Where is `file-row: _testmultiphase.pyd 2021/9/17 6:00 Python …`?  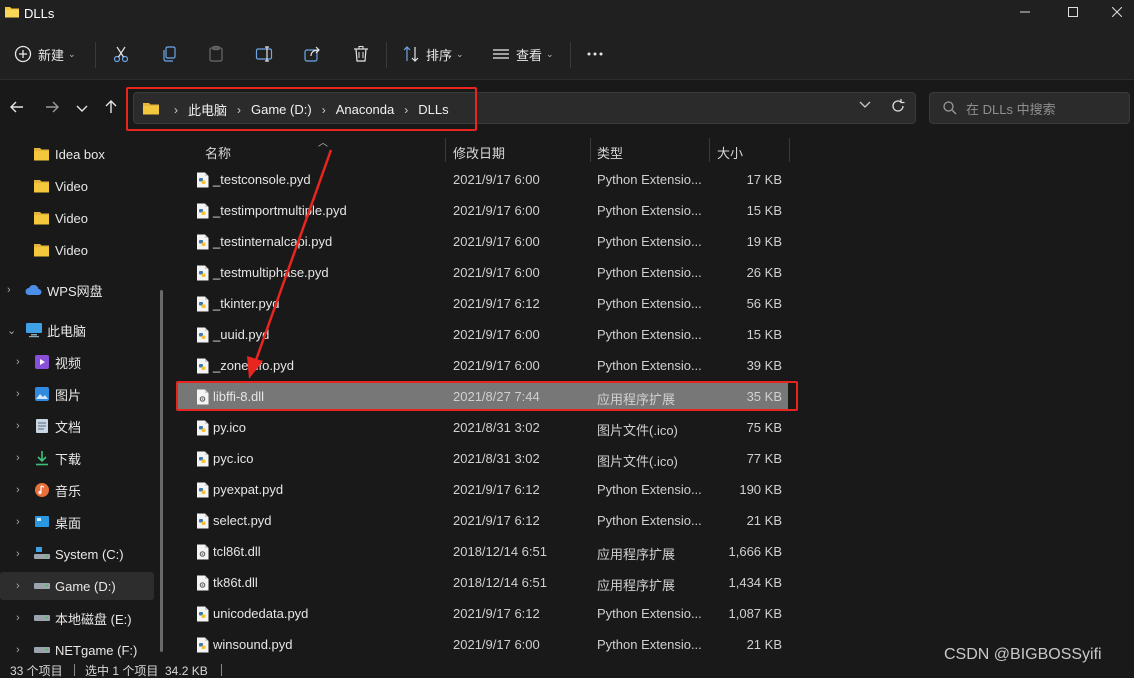
file-row: _testmultiphase.pyd 2021/9/17 6:00 Python … is located at coordinates (483, 273).